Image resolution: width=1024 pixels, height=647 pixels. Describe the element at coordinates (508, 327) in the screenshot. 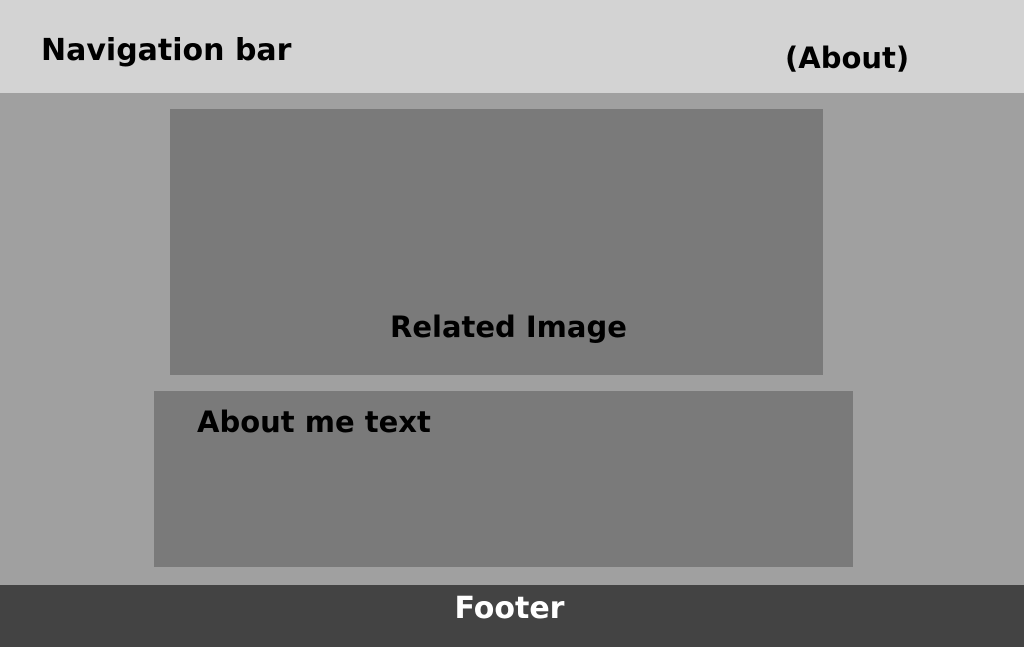

I see `related-image-label: Related Image` at that location.